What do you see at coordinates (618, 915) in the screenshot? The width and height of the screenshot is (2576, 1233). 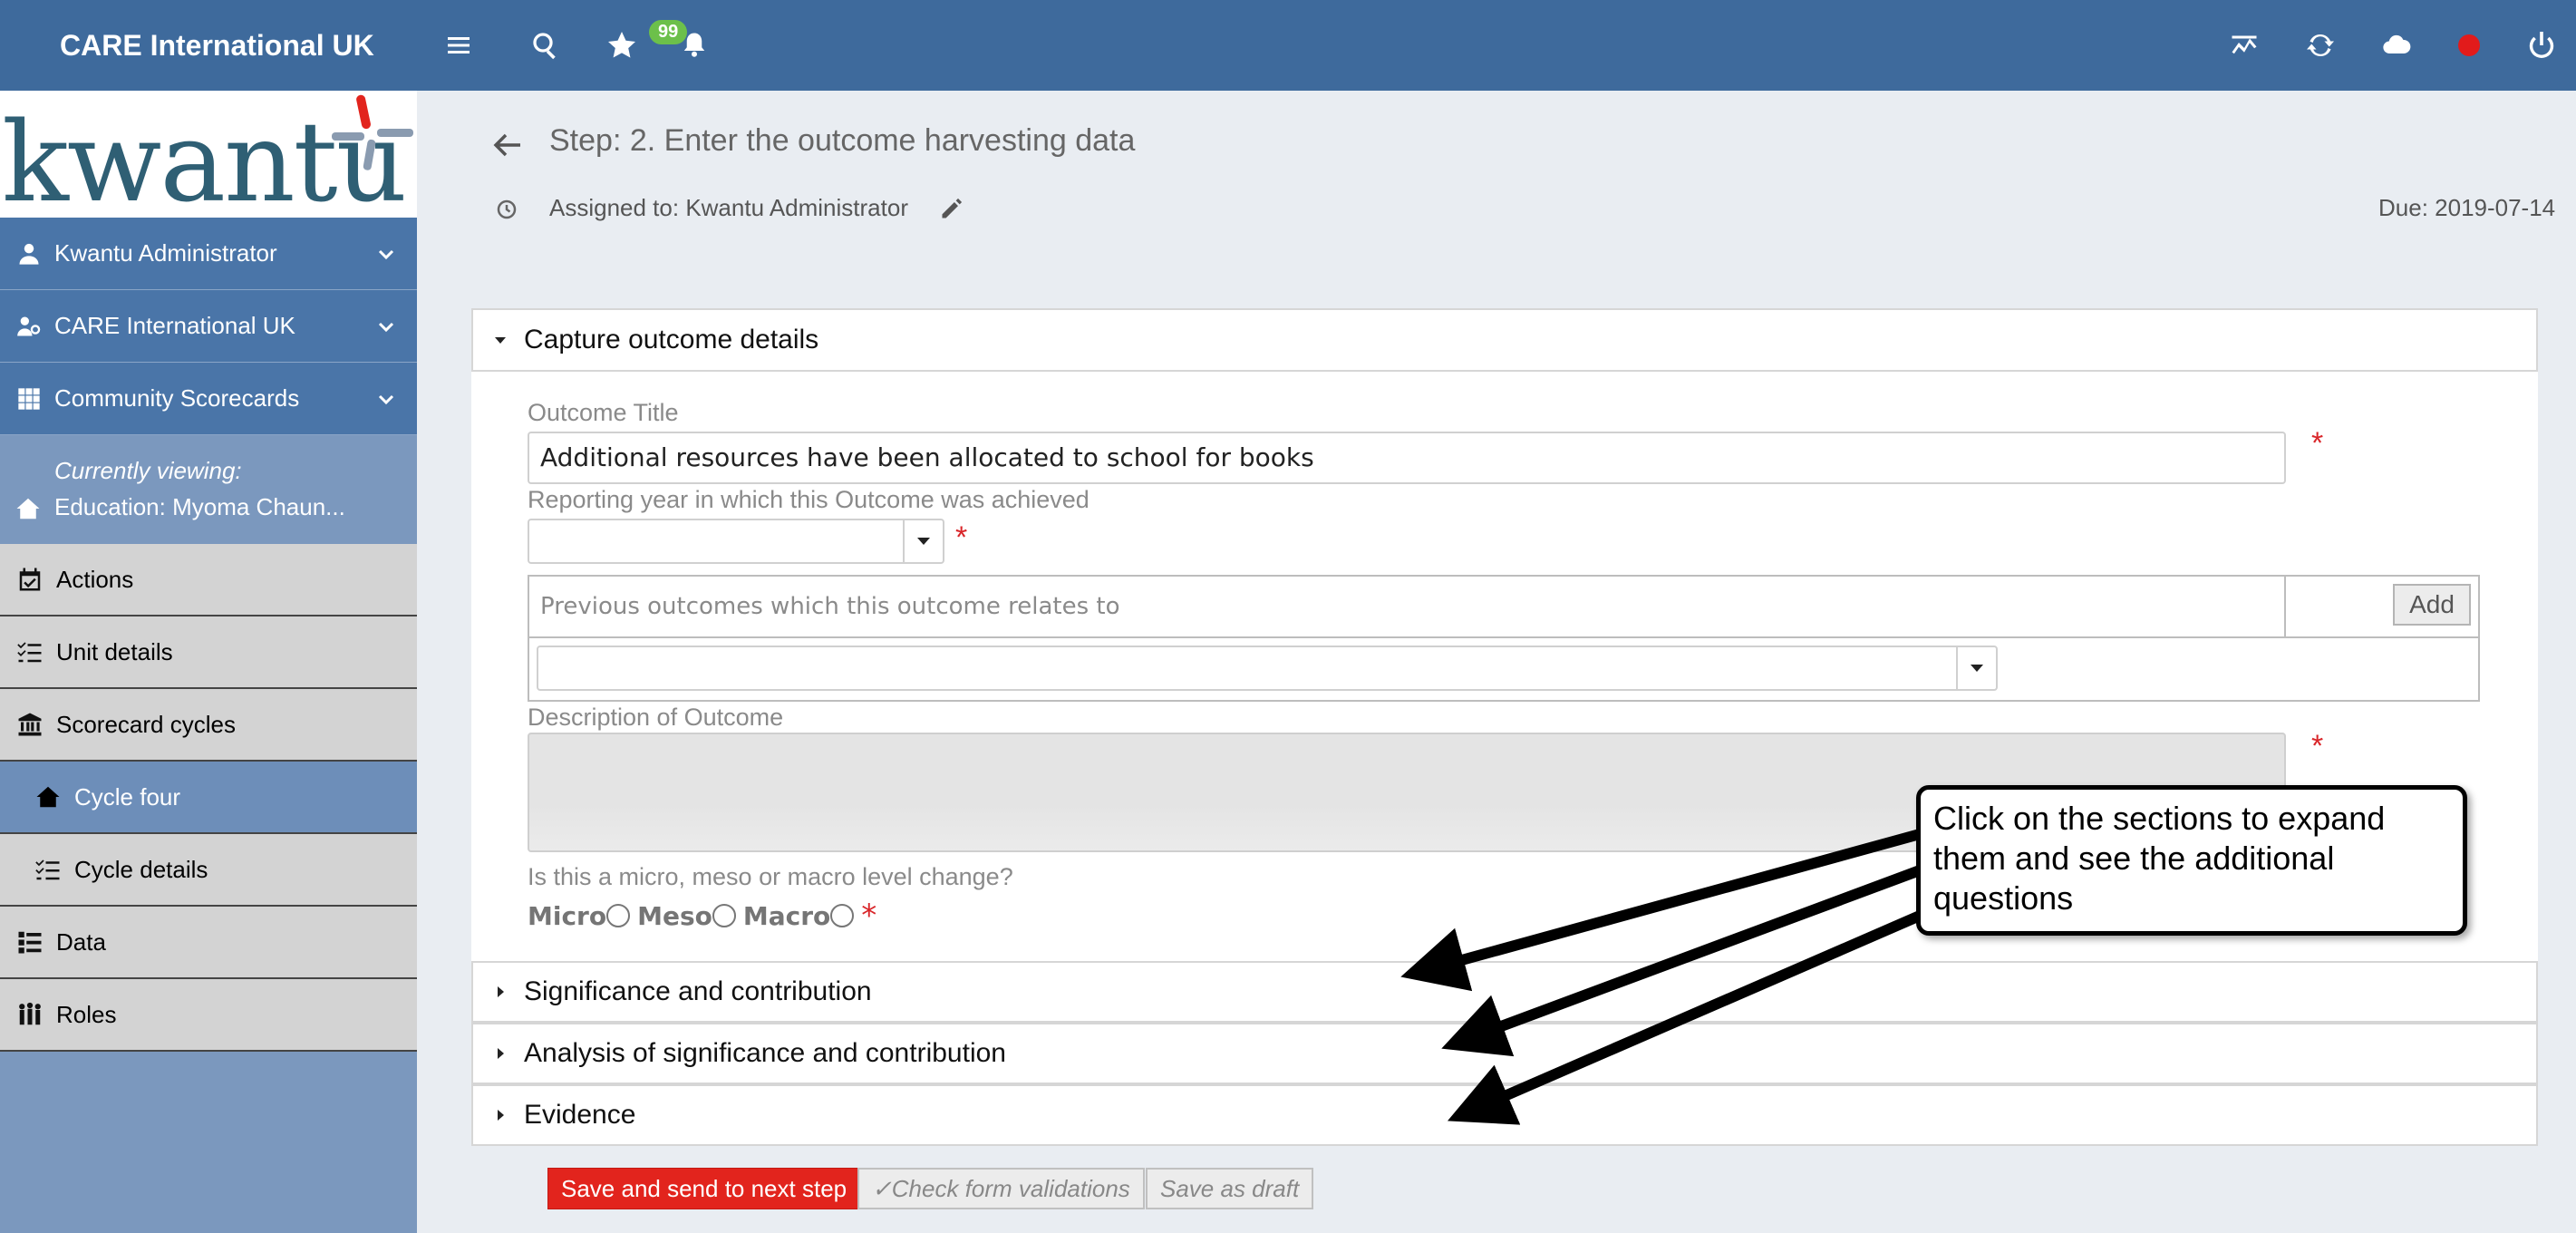 I see `radio-micro` at bounding box center [618, 915].